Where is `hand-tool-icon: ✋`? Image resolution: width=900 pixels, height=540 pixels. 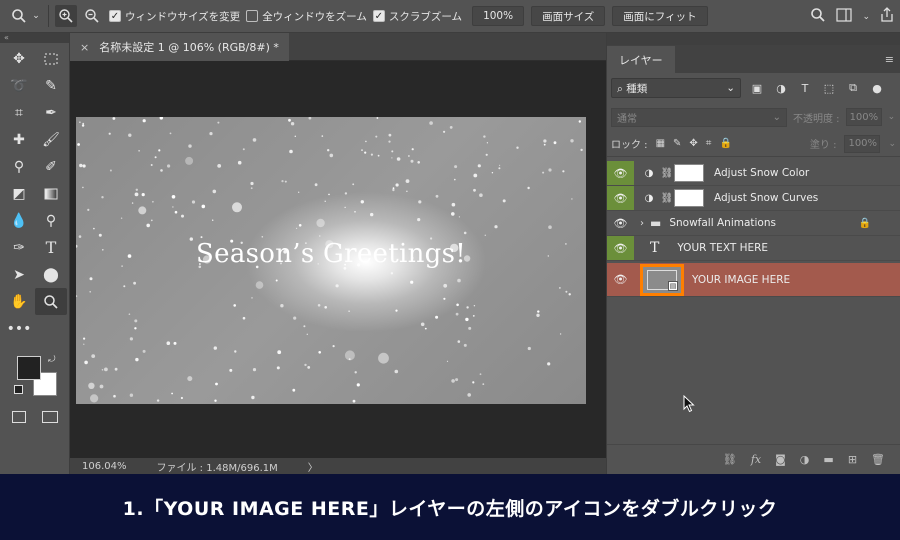 hand-tool-icon: ✋ is located at coordinates (19, 301).